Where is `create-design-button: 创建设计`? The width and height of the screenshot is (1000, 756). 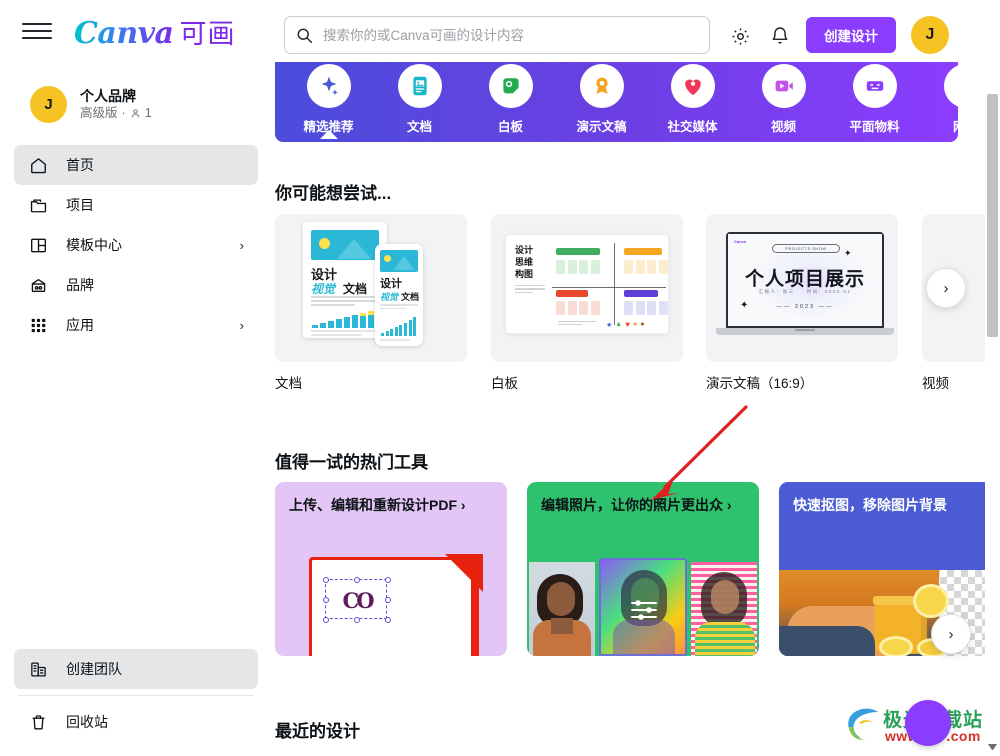 create-design-button: 创建设计 is located at coordinates (851, 35).